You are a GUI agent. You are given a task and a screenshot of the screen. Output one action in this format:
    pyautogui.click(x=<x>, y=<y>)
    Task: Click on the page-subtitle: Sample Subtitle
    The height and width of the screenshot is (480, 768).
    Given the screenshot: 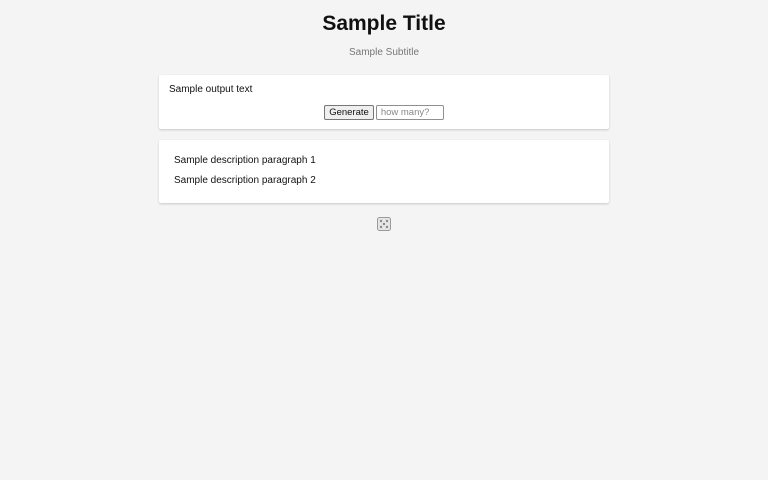 What is the action you would take?
    pyautogui.click(x=384, y=52)
    